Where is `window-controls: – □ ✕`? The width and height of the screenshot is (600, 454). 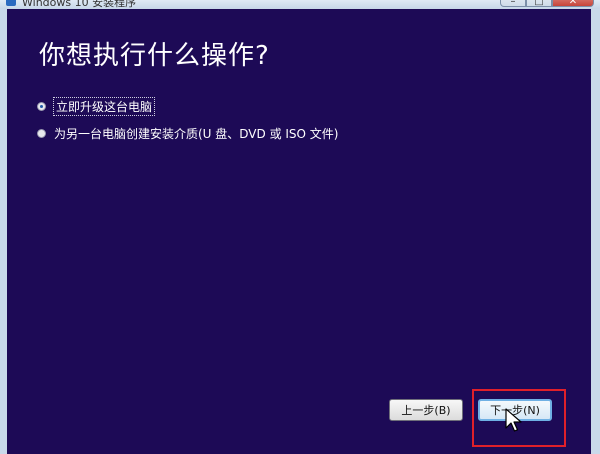
window-controls: – □ ✕ is located at coordinates (547, 3).